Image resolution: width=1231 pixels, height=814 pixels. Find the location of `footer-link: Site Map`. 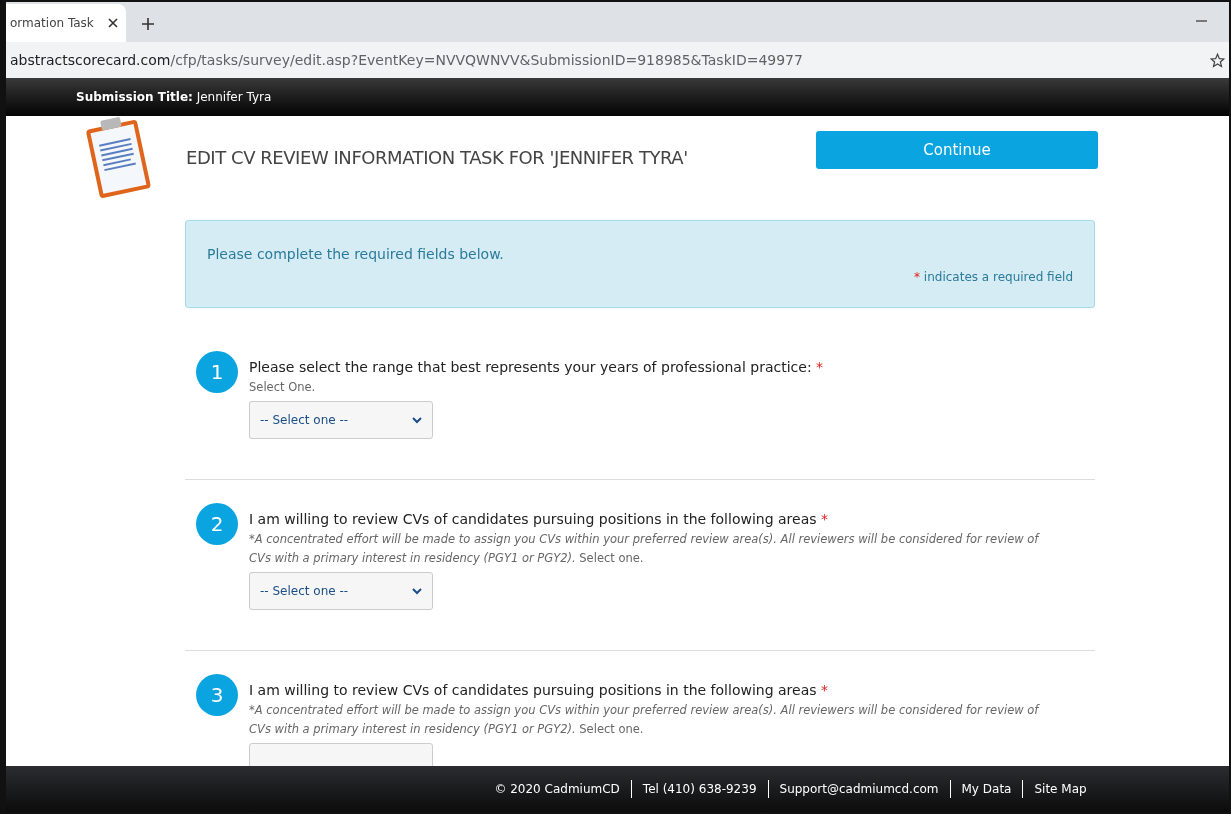

footer-link: Site Map is located at coordinates (1060, 789).